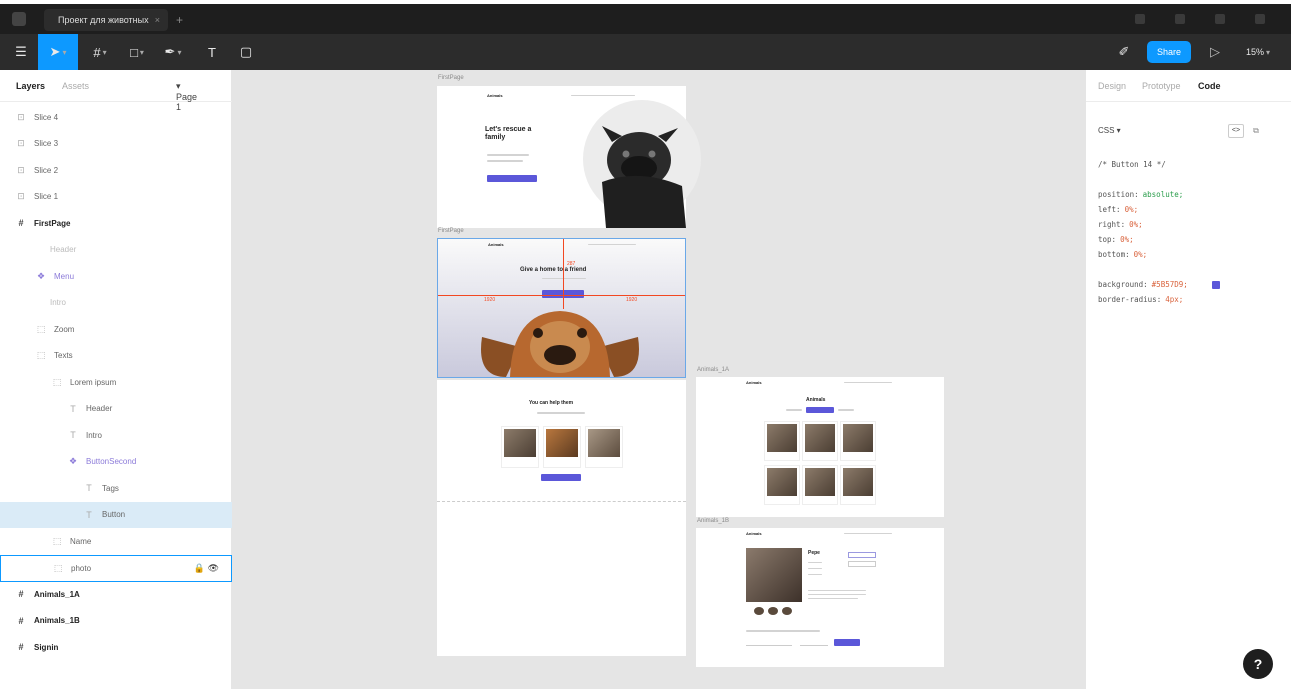 Image resolution: width=1291 pixels, height=689 pixels. Describe the element at coordinates (116, 462) in the screenshot. I see `layer-row: ❖ ButtonSecond` at that location.